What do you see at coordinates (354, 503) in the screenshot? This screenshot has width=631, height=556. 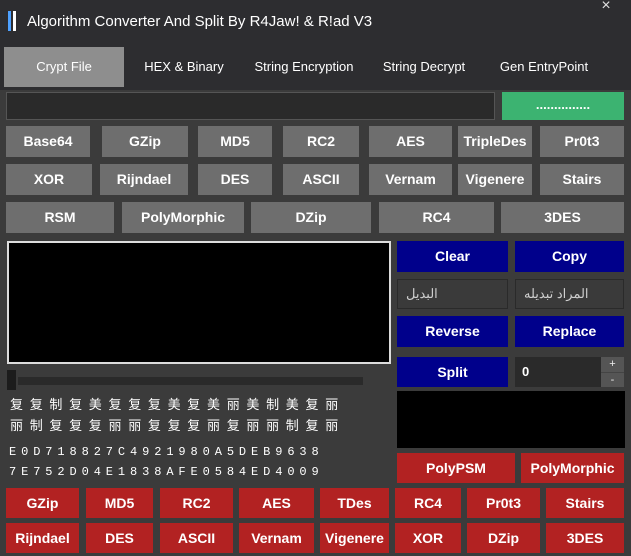 I see `red-tdes-button: TDes` at bounding box center [354, 503].